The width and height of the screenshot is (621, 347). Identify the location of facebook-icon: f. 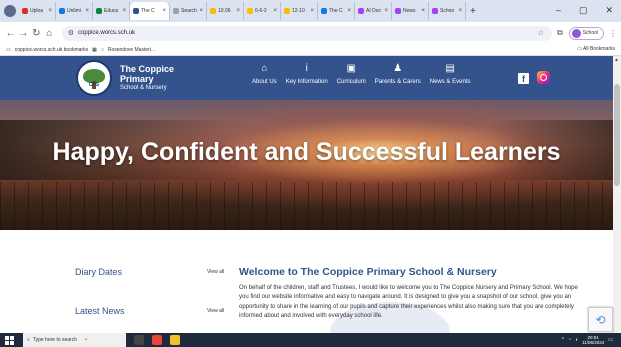
(523, 78).